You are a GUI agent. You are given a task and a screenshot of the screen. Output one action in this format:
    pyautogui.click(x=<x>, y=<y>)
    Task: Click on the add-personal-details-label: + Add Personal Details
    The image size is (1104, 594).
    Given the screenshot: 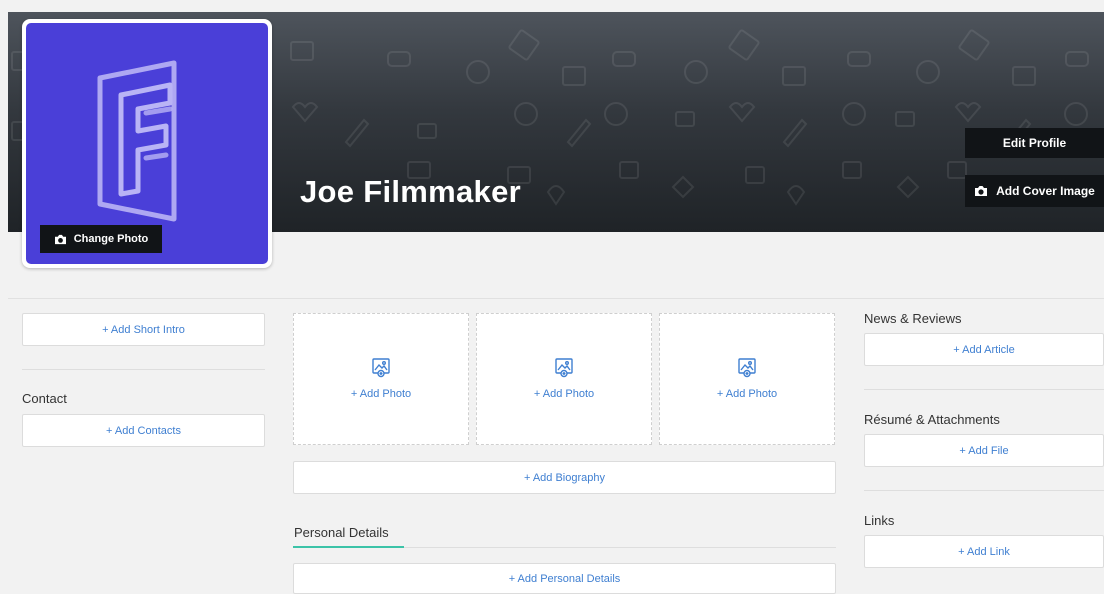 What is the action you would take?
    pyautogui.click(x=564, y=578)
    